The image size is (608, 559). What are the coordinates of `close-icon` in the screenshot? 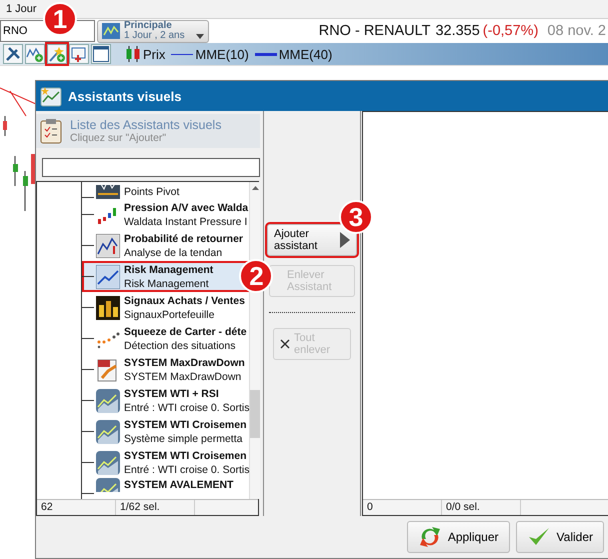 It's located at (285, 344).